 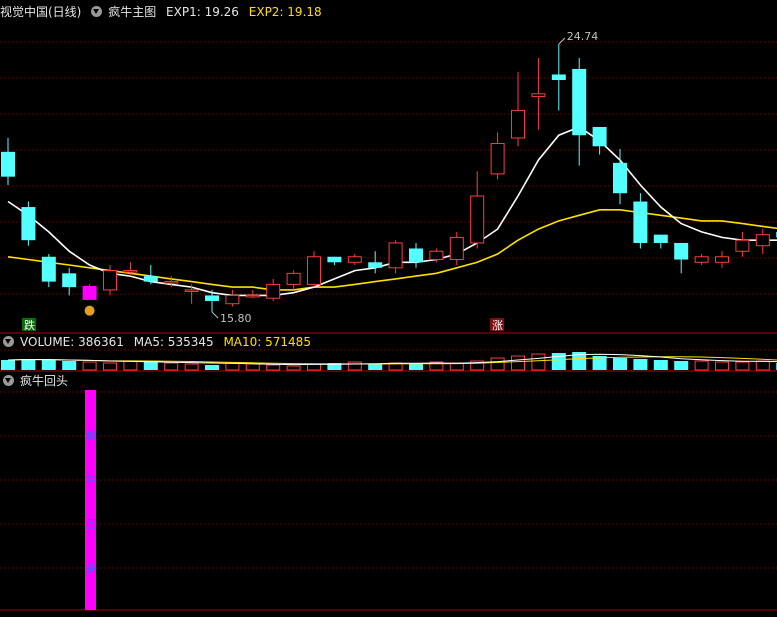 What do you see at coordinates (583, 36) in the screenshot?
I see `high-marker: 24.74` at bounding box center [583, 36].